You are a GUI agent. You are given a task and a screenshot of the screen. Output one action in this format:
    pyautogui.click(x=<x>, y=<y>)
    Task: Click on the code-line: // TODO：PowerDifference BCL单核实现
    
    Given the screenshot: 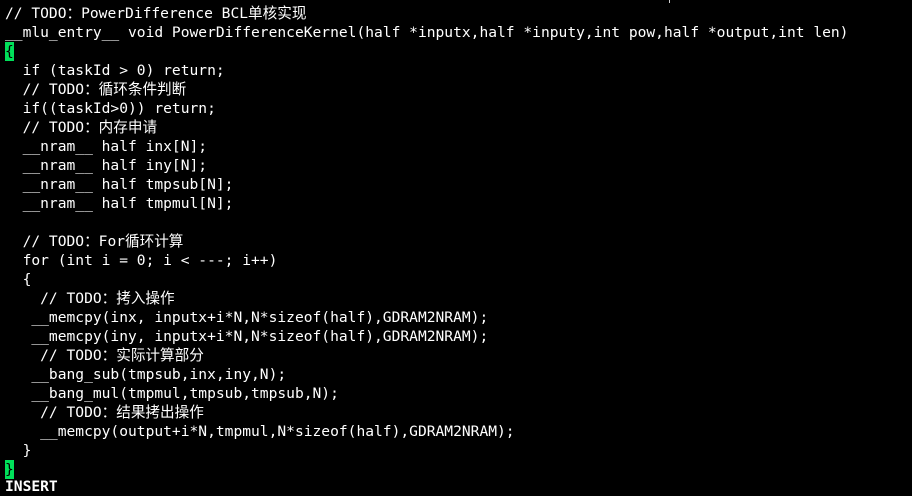 What is the action you would take?
    pyautogui.click(x=156, y=13)
    